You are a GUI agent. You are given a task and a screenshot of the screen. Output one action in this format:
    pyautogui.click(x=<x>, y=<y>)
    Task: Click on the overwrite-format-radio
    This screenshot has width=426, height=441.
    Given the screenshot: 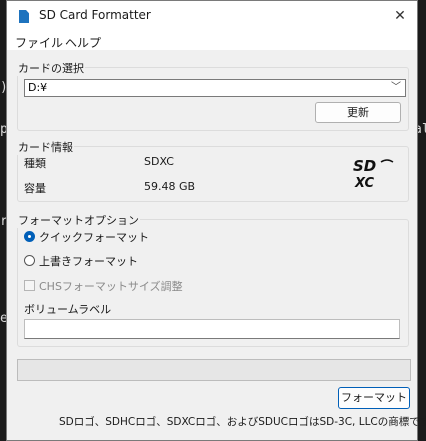 What is the action you would take?
    pyautogui.click(x=29, y=260)
    